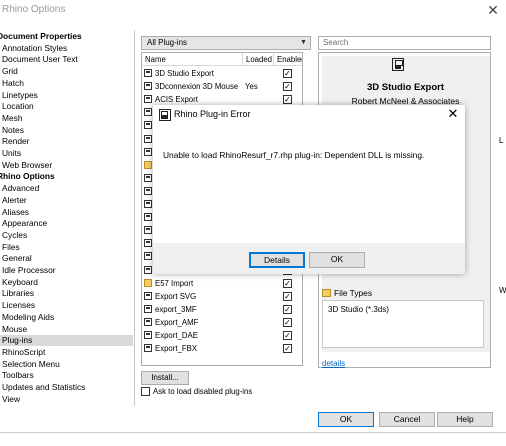  Describe the element at coordinates (27, 165) in the screenshot. I see `tree-item: Web Browser` at that location.